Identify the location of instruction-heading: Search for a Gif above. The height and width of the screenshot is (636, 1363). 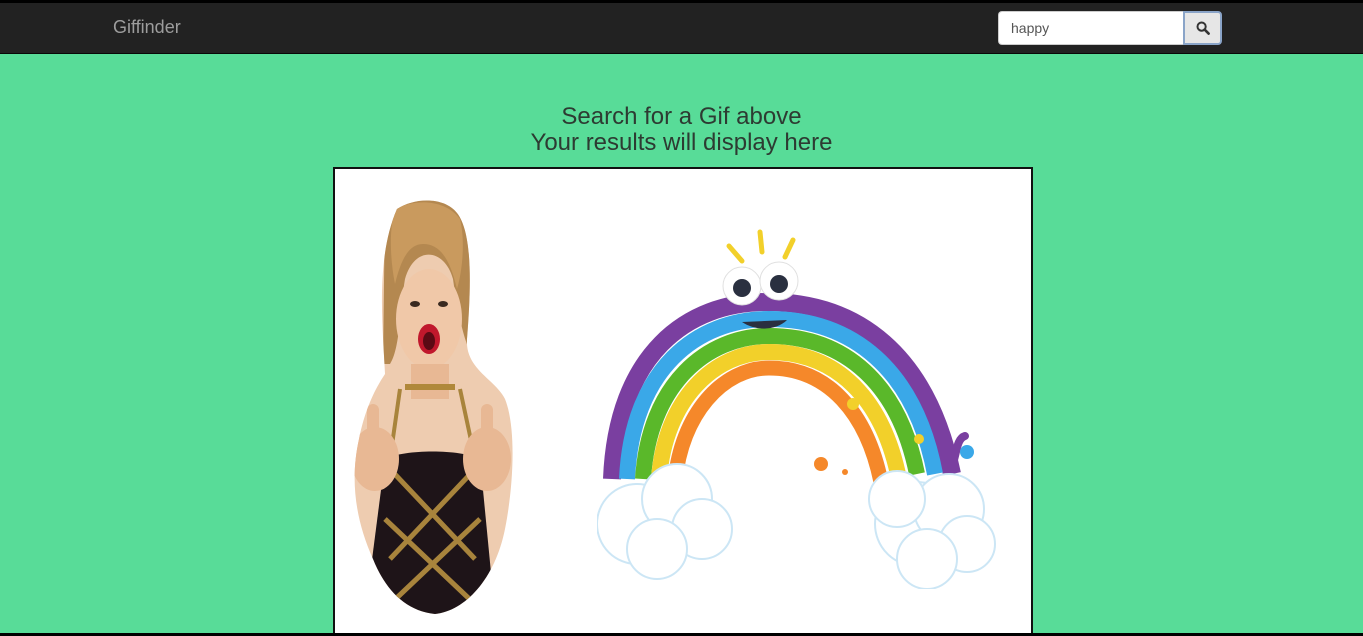
(681, 116).